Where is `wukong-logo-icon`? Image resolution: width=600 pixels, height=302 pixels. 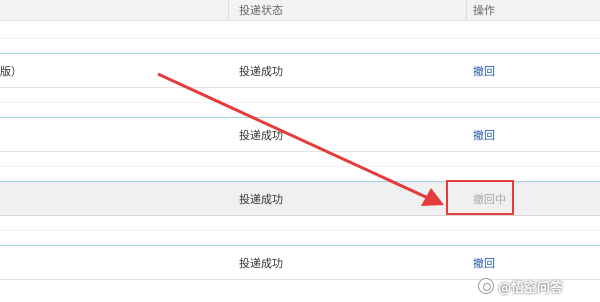 wukong-logo-icon is located at coordinates (486, 286).